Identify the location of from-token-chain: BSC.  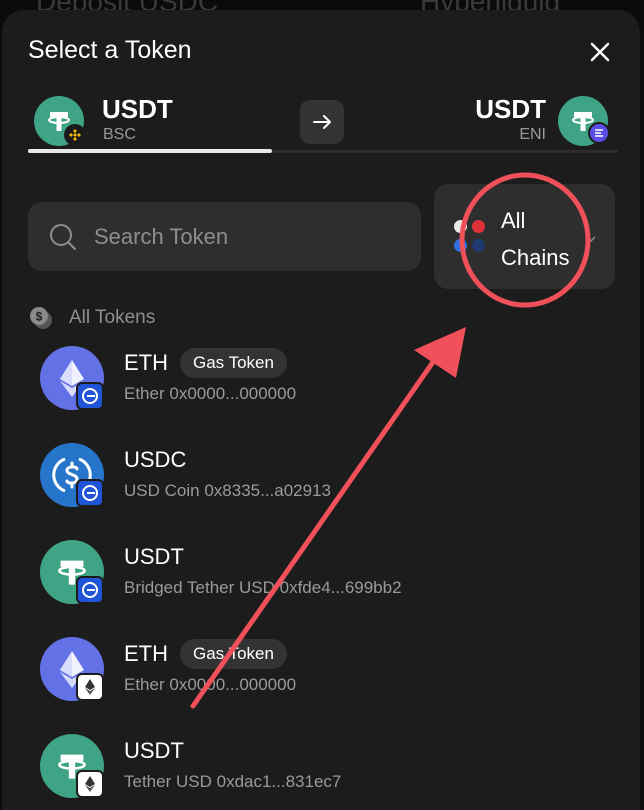
(119, 134).